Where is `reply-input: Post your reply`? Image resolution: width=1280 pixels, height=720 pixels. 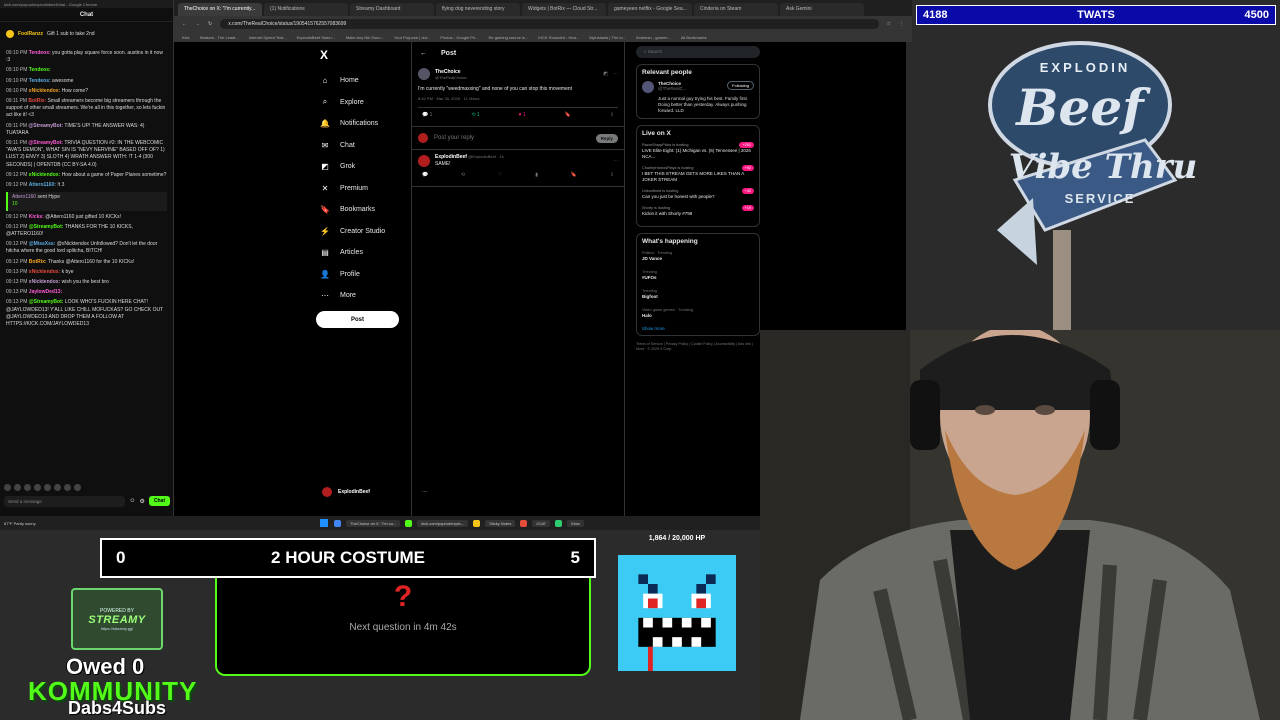
reply-input: Post your reply is located at coordinates (454, 138).